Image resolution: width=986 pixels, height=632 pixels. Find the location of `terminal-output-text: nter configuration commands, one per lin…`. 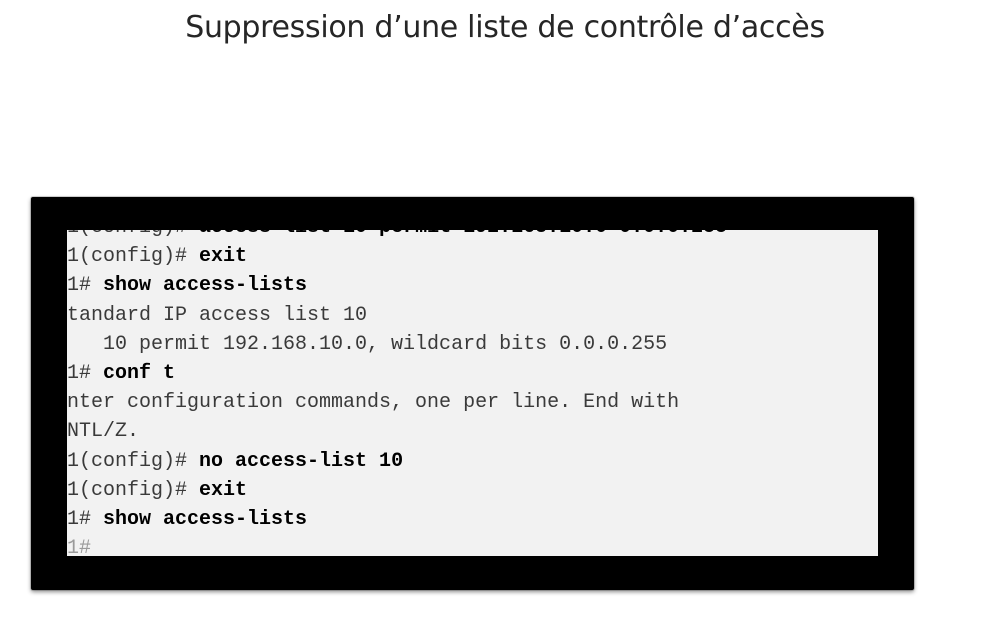

terminal-output-text: nter configuration commands, one per lin… is located at coordinates (373, 403).